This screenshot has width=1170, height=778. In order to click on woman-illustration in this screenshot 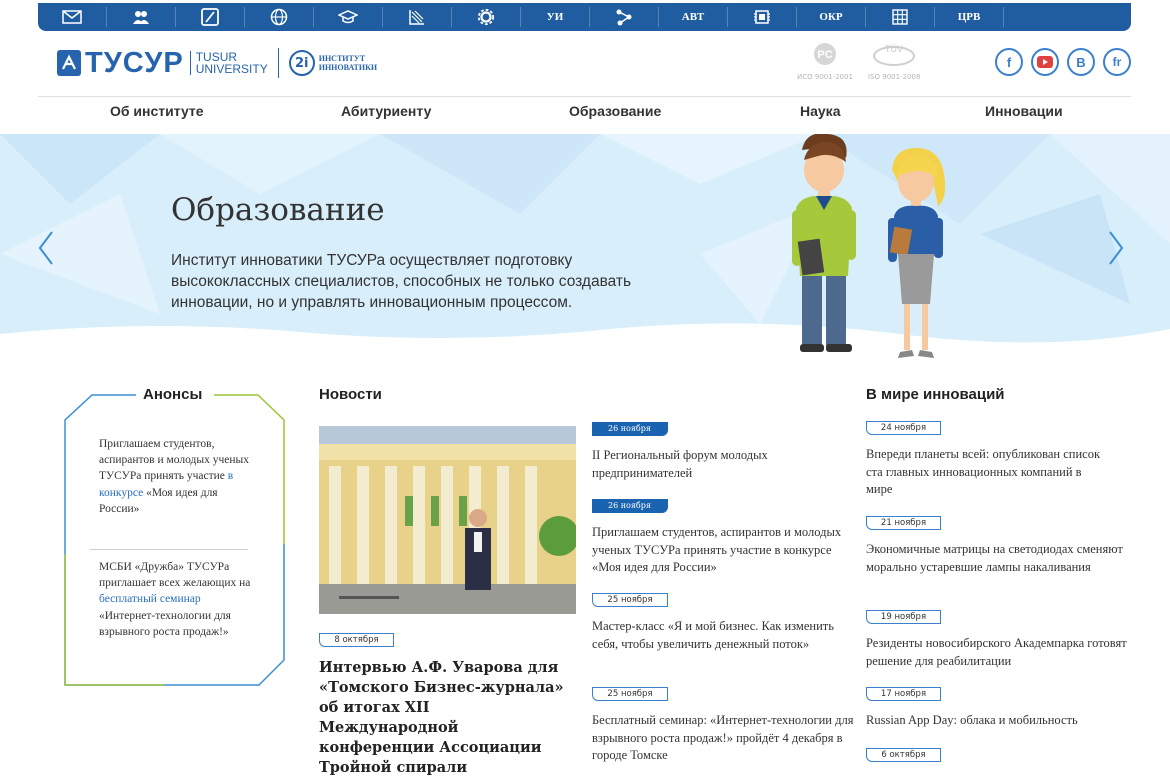, I will do `click(917, 253)`.